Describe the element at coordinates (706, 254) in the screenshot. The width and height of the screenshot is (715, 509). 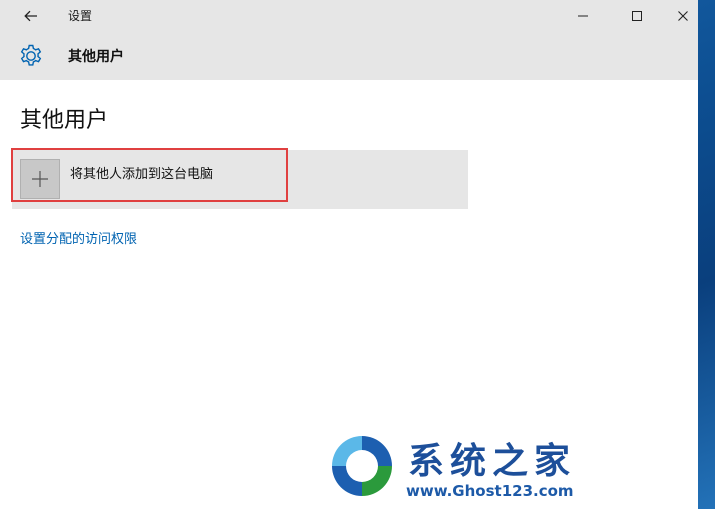
I see `desktop-background` at that location.